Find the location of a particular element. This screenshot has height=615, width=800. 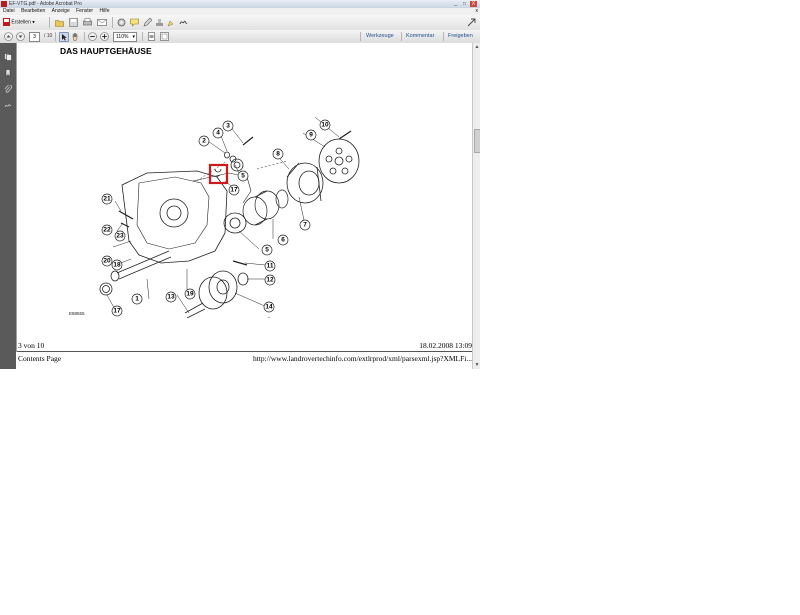

idler-gear-drawing is located at coordinates (218, 290).